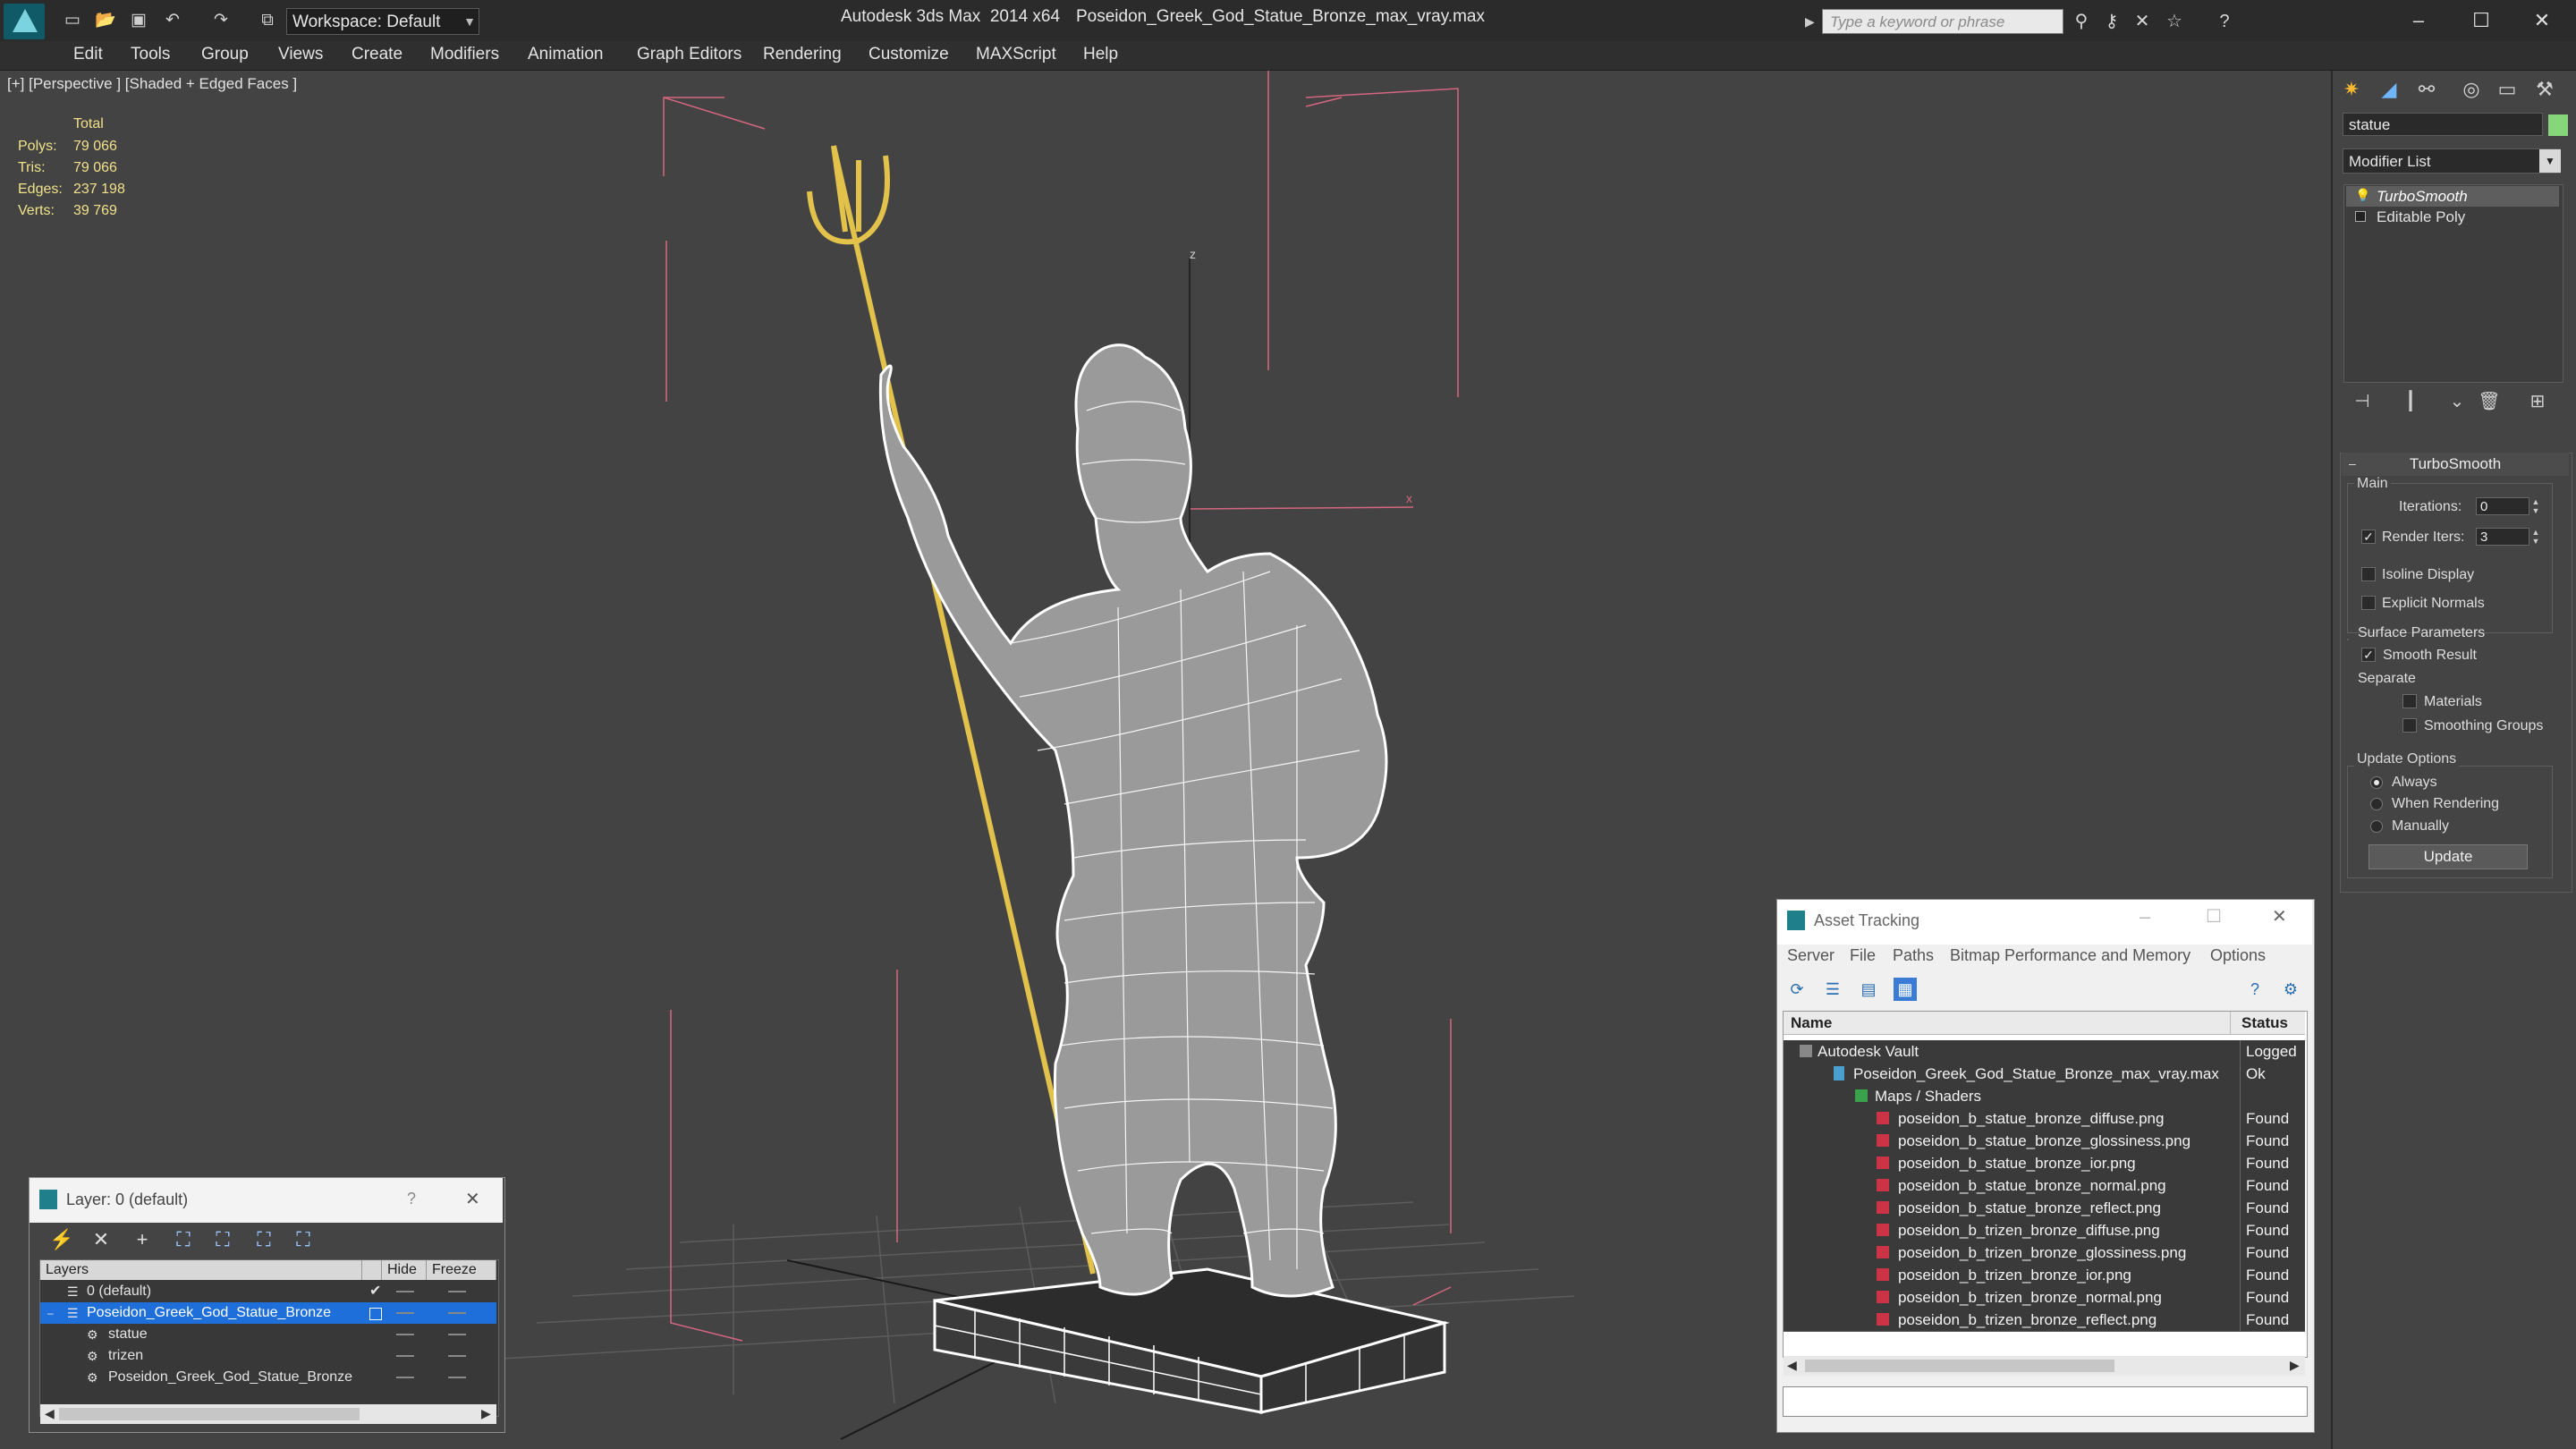 The height and width of the screenshot is (1449, 2576). What do you see at coordinates (1913, 955) in the screenshot?
I see `asset-menu-paths: Paths` at bounding box center [1913, 955].